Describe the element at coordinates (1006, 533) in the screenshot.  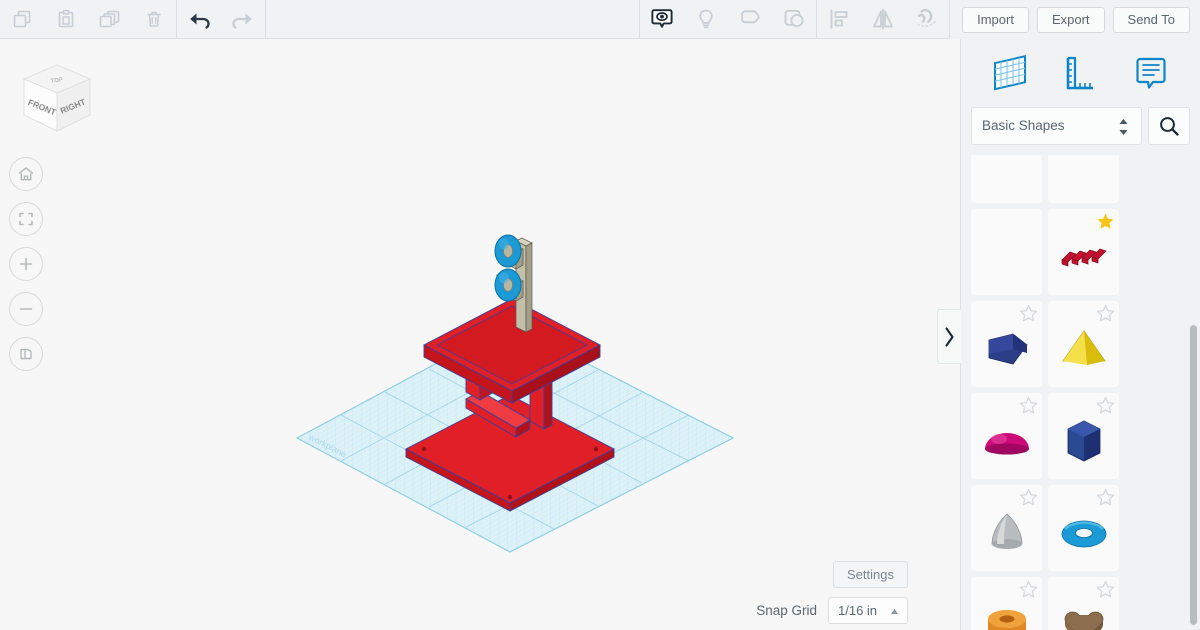
I see `shape-cone-preview` at that location.